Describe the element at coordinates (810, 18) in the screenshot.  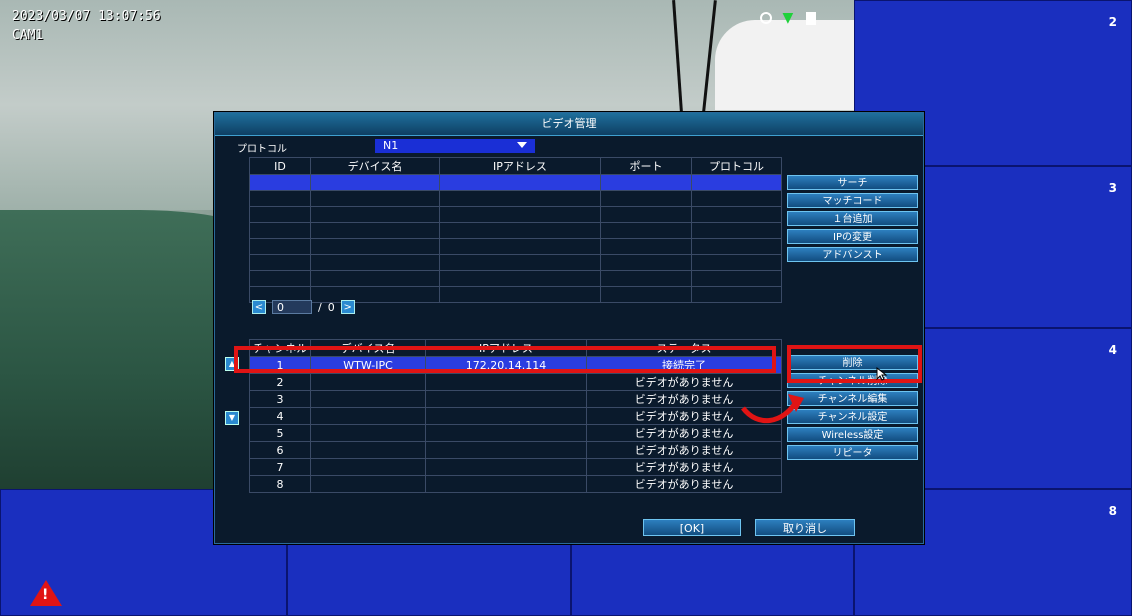
I see `record-icon` at that location.